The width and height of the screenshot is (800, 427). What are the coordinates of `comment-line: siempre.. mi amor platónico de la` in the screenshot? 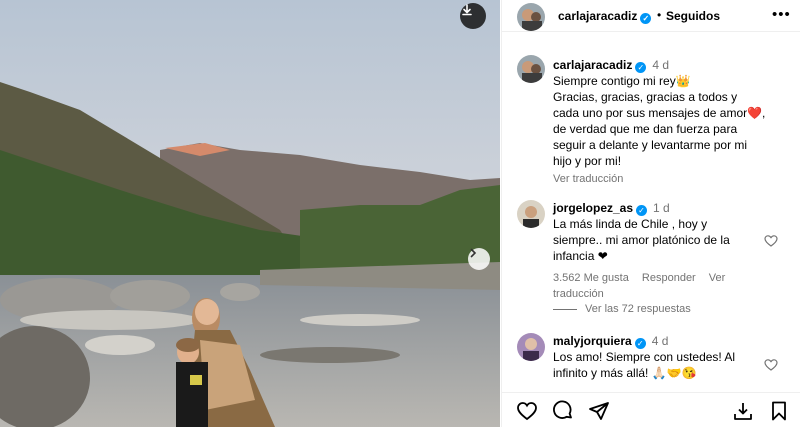 It's located at (641, 240).